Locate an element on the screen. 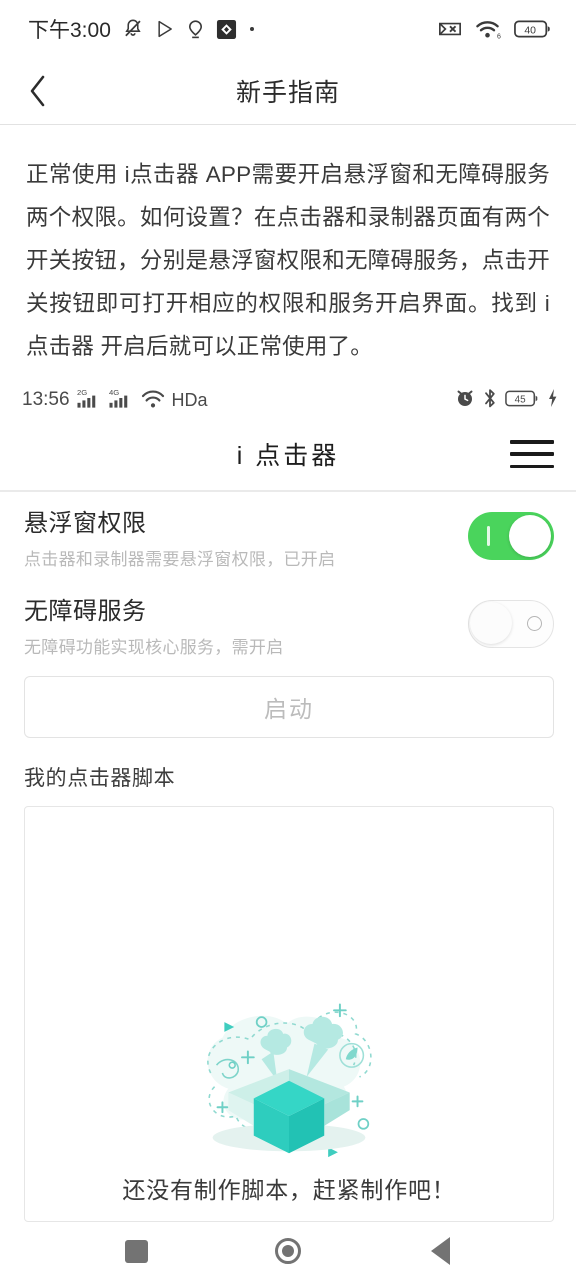 Image resolution: width=576 pixels, height=1280 pixels. embedded-status-right: 45 is located at coordinates (506, 398).